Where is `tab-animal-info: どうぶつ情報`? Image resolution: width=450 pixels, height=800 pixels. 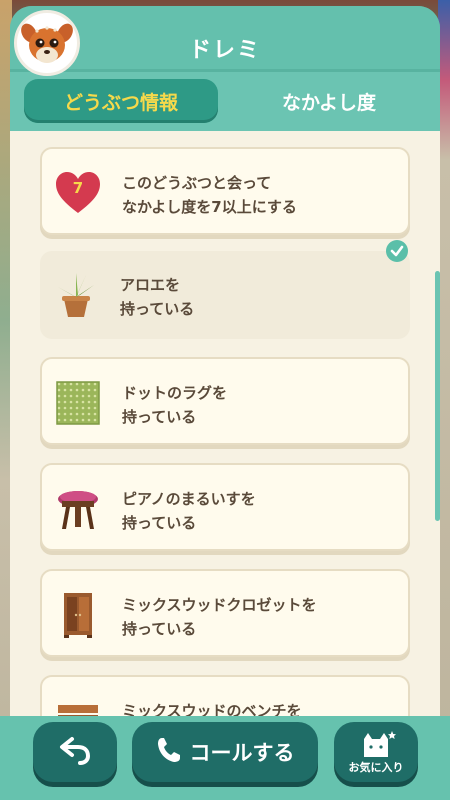
tab-animal-info: どうぶつ情報 is located at coordinates (121, 101).